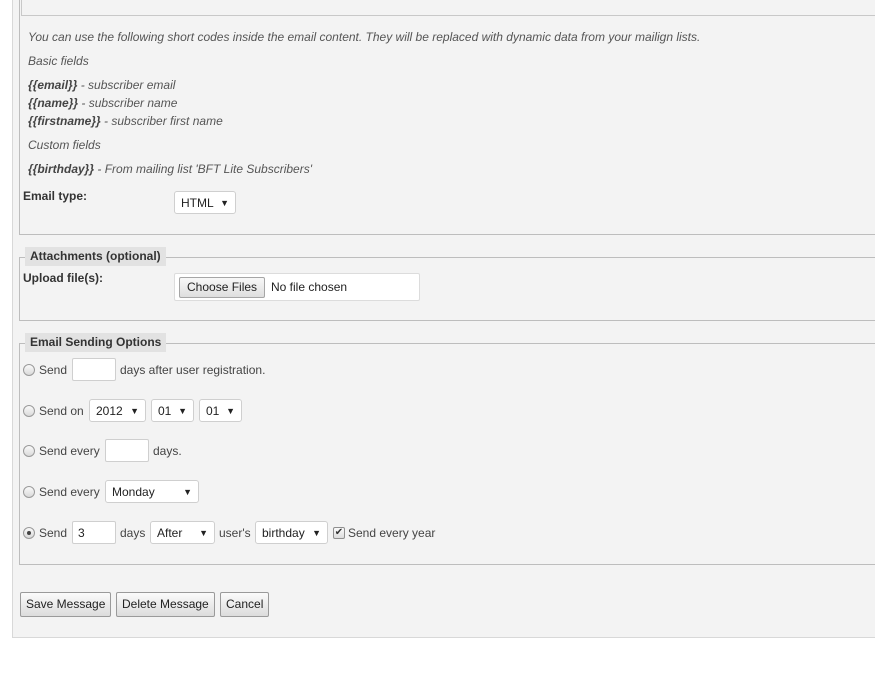  Describe the element at coordinates (29, 492) in the screenshot. I see `send-every-weekday-radio` at that location.